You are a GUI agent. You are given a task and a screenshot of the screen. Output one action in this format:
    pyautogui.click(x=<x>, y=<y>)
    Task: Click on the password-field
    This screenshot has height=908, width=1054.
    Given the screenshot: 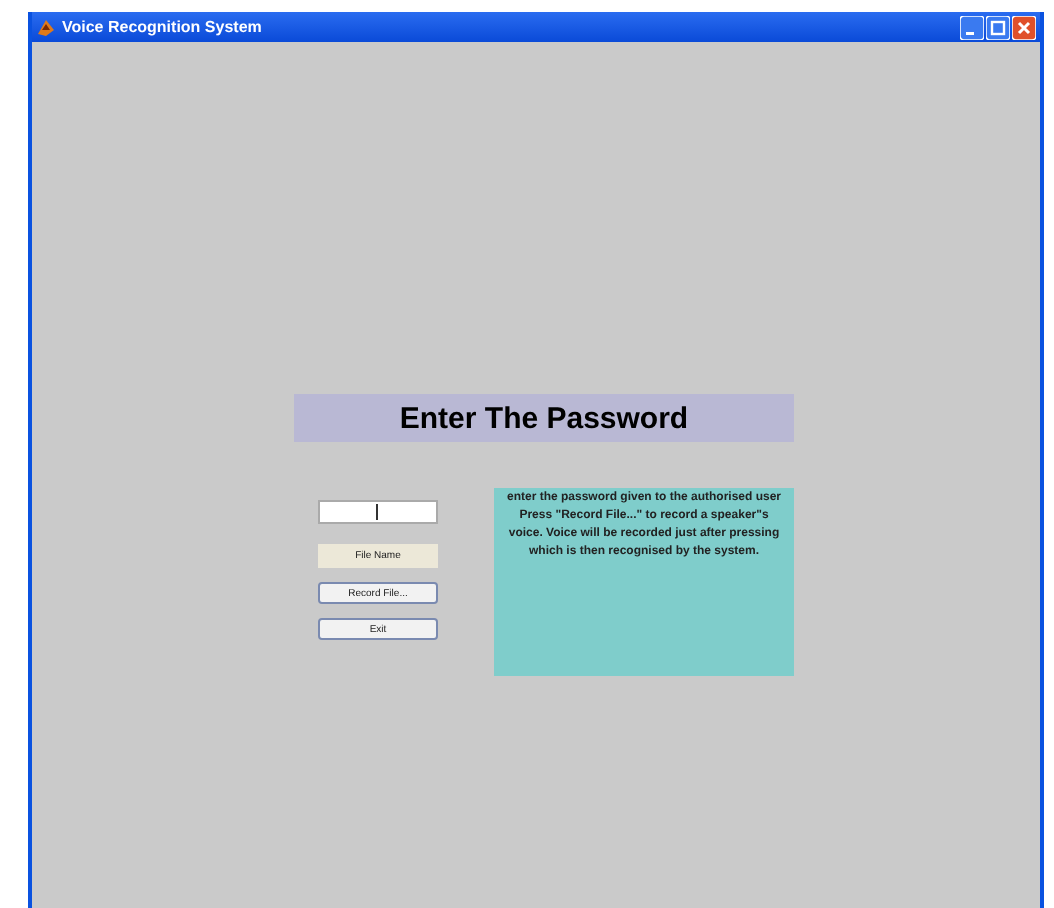 What is the action you would take?
    pyautogui.click(x=378, y=512)
    